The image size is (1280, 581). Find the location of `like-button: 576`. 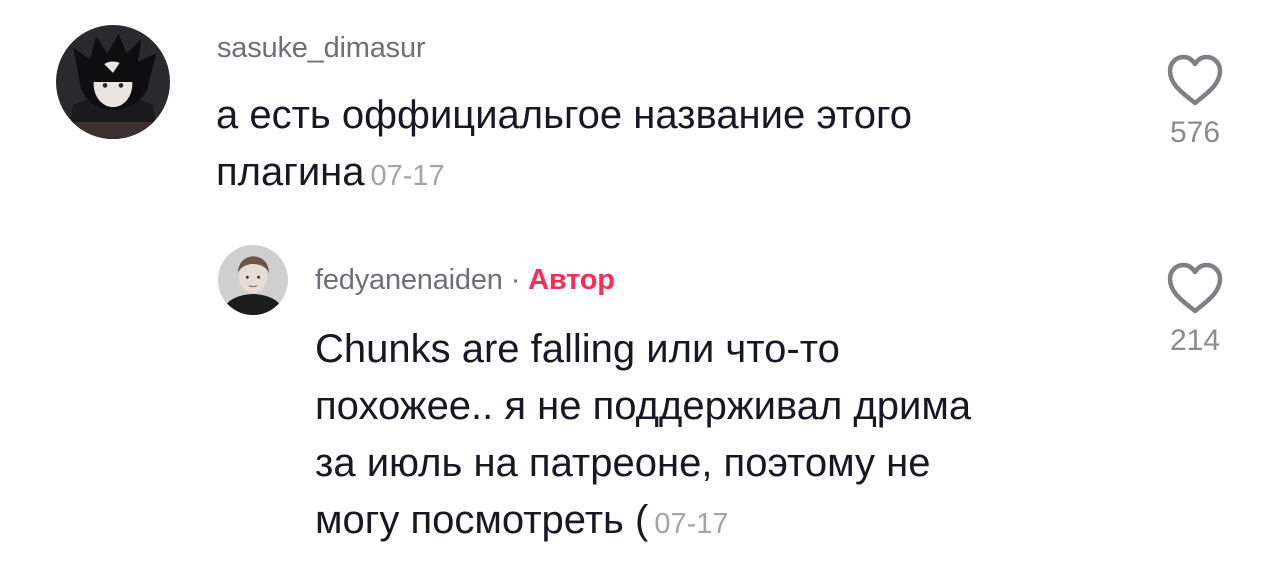

like-button: 576 is located at coordinates (1195, 102).